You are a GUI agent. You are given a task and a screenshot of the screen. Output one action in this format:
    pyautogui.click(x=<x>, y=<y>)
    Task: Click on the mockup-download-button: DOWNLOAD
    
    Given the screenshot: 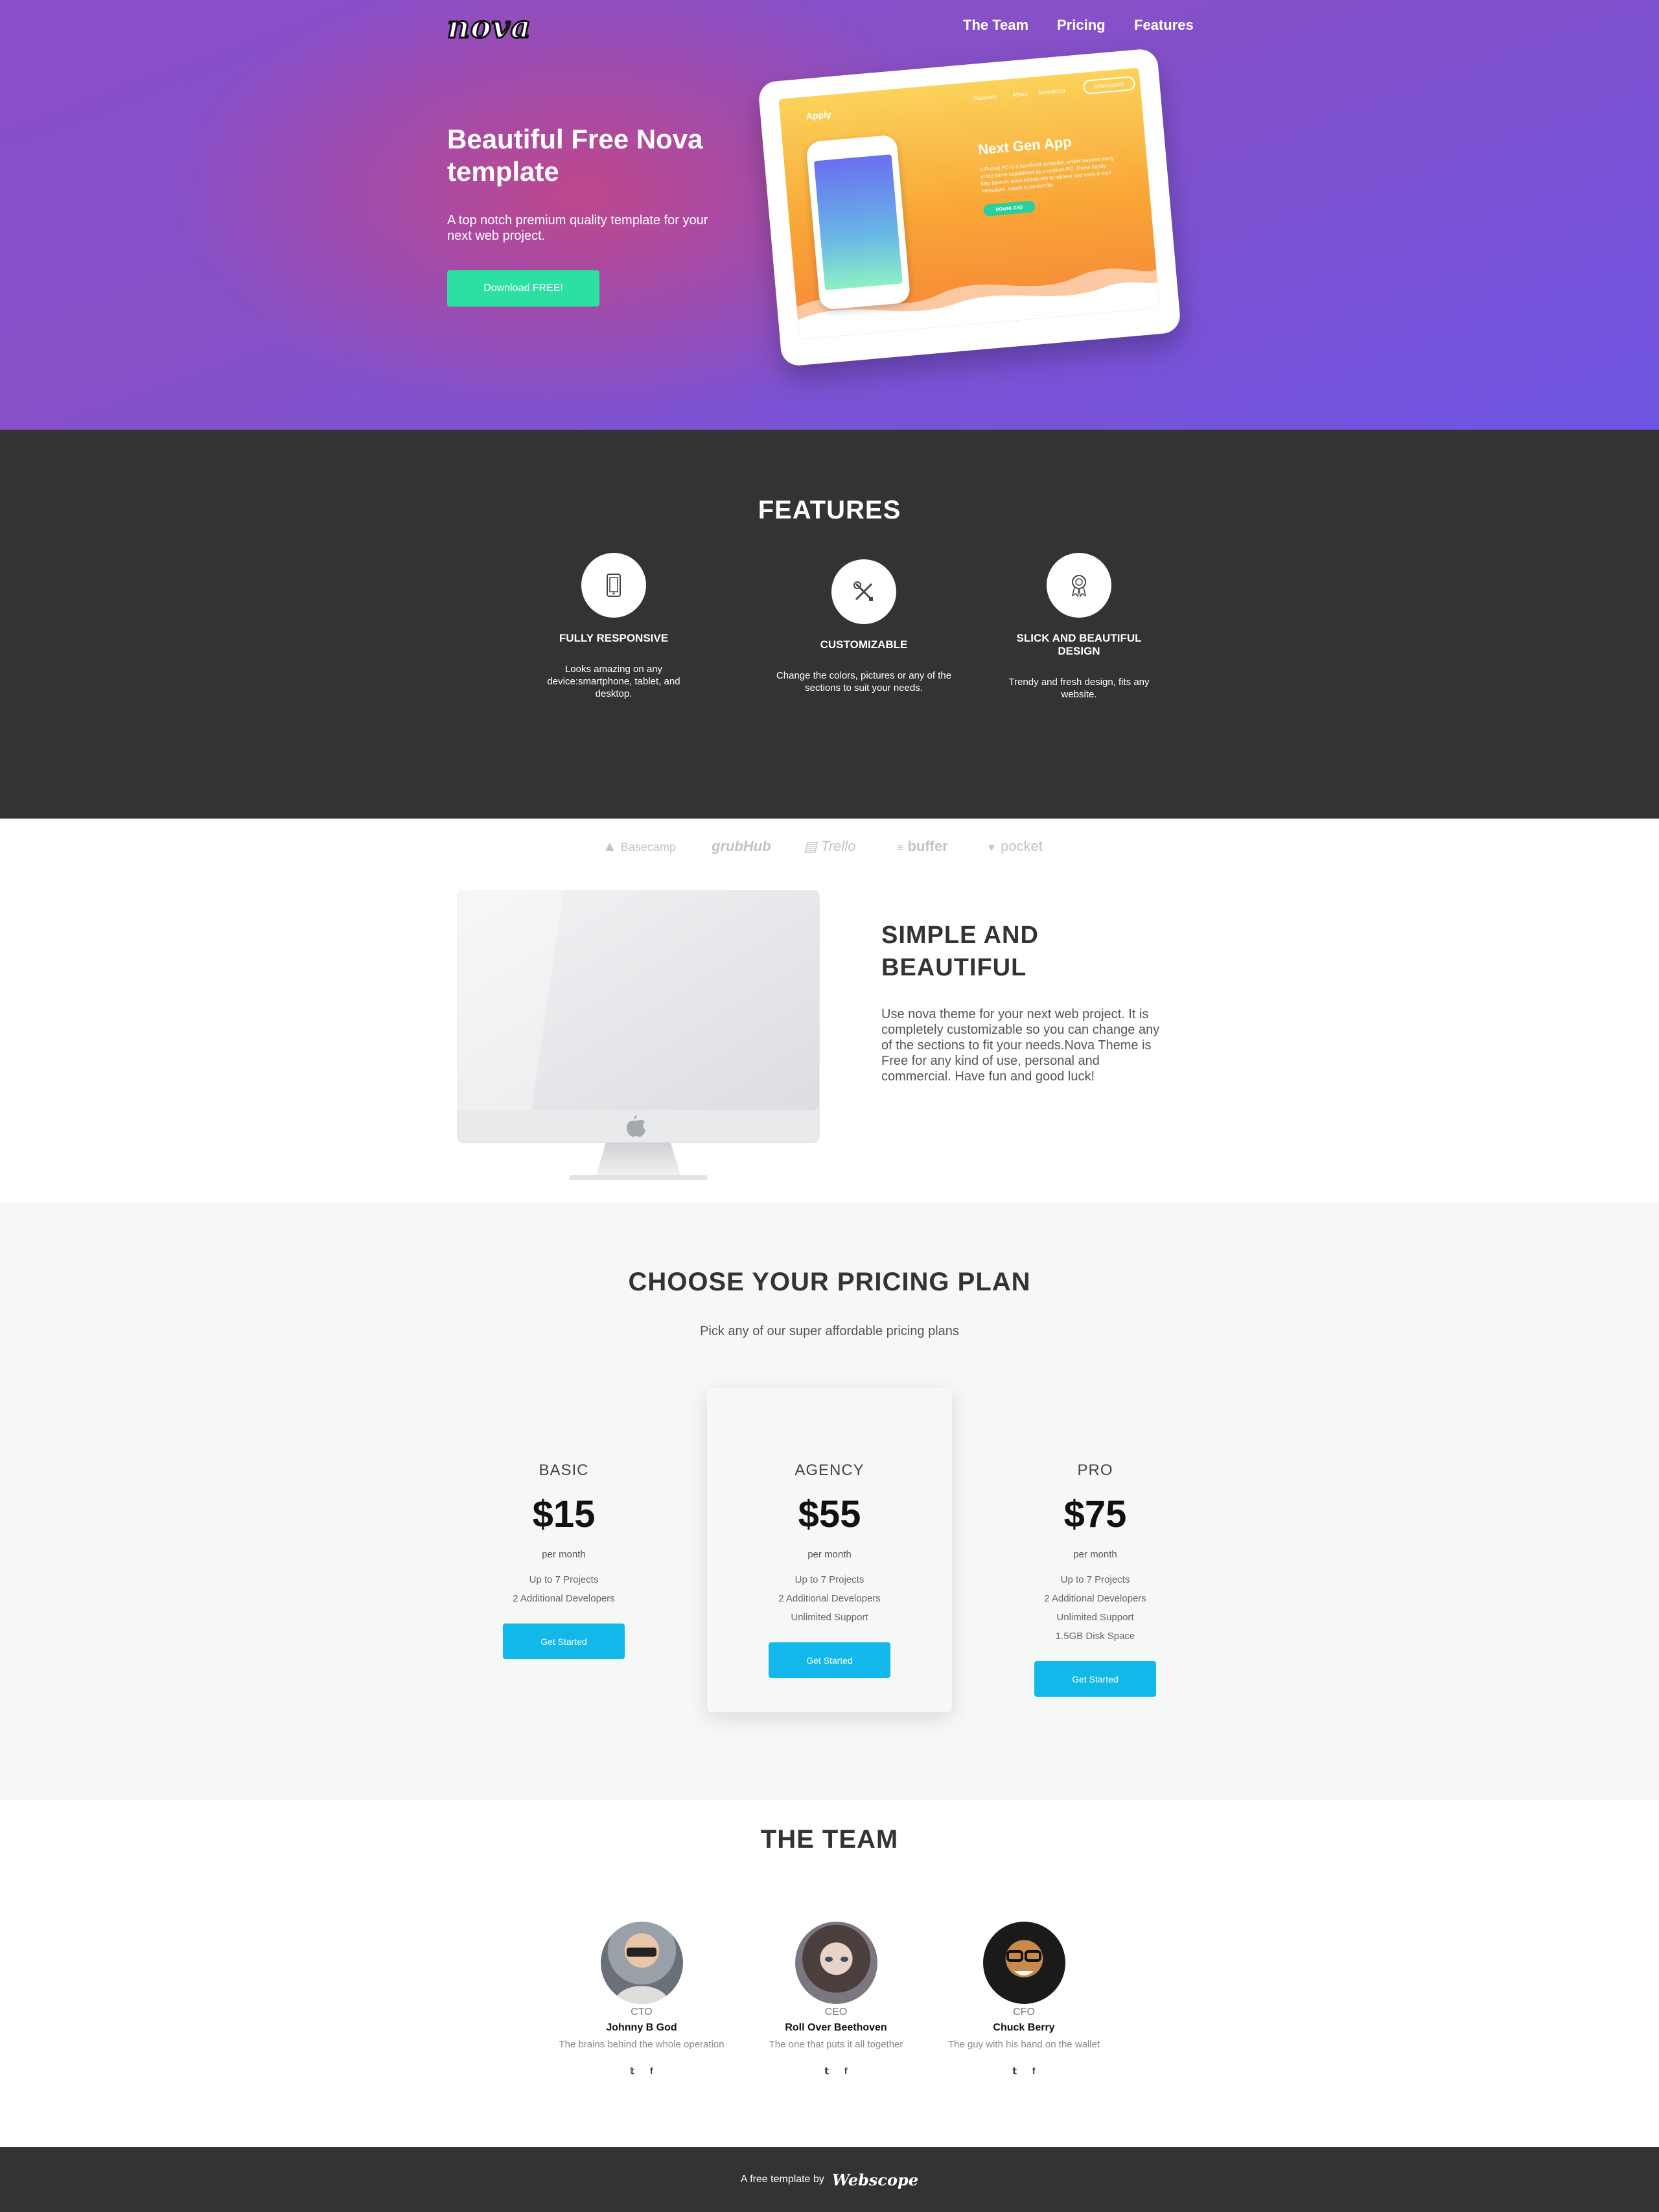 What is the action you would take?
    pyautogui.click(x=1009, y=208)
    